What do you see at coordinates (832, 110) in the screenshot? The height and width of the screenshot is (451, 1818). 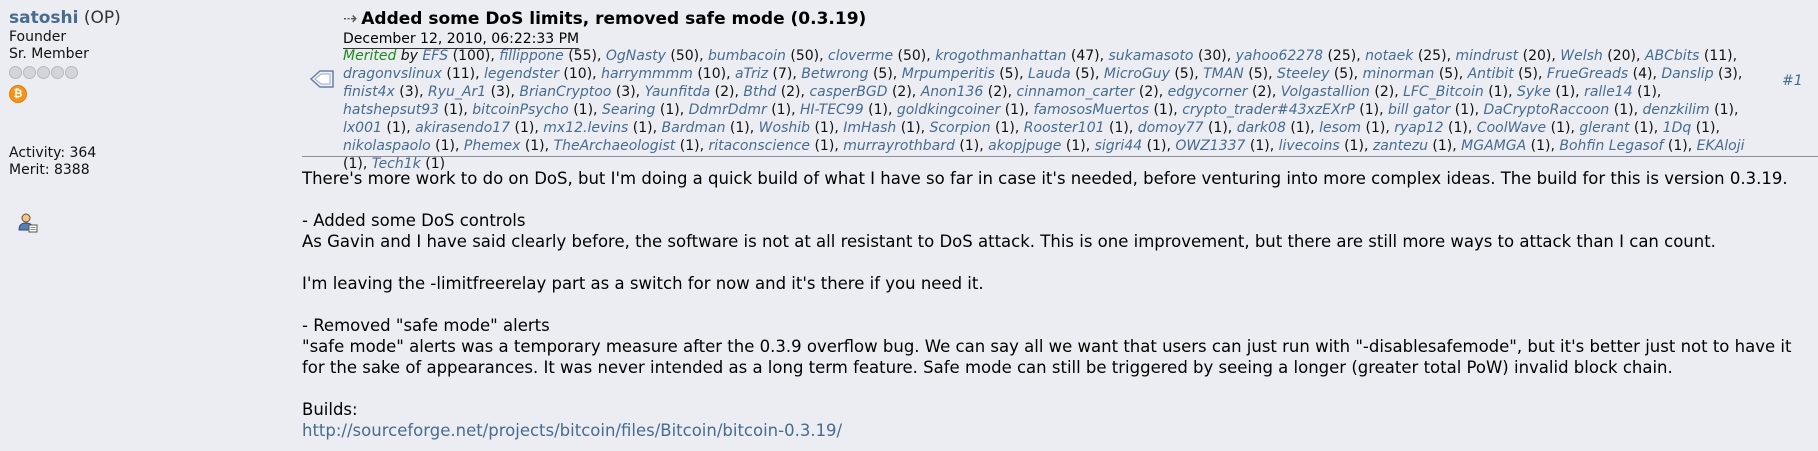 I see `merit-user-link: HI-TEC99` at bounding box center [832, 110].